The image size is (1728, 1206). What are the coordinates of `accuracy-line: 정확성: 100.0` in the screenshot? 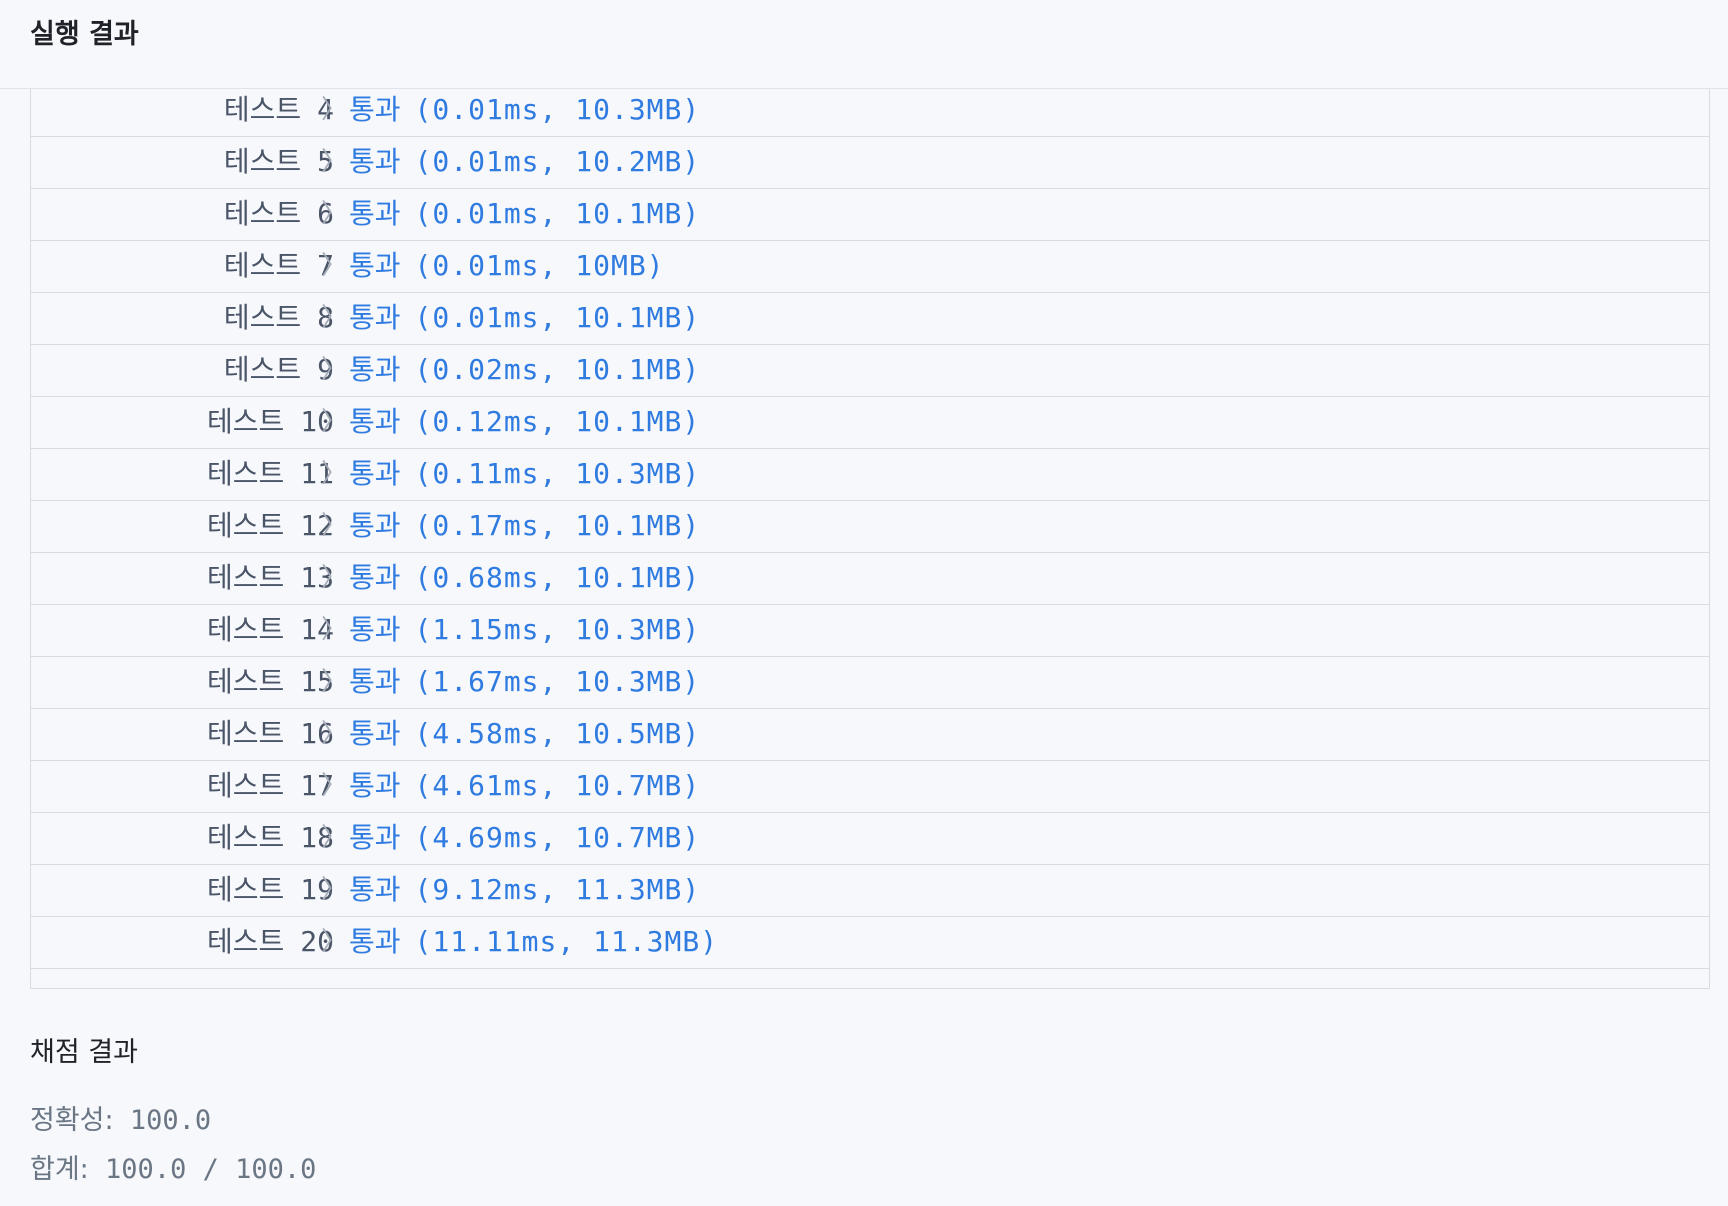 It's located at (120, 1117).